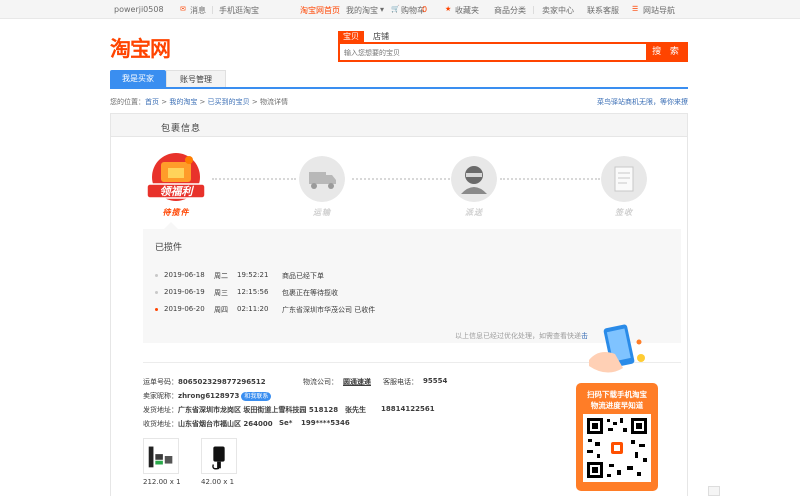  Describe the element at coordinates (617, 394) in the screenshot. I see `promo-line-1: 扫码下载手机淘宝` at that location.